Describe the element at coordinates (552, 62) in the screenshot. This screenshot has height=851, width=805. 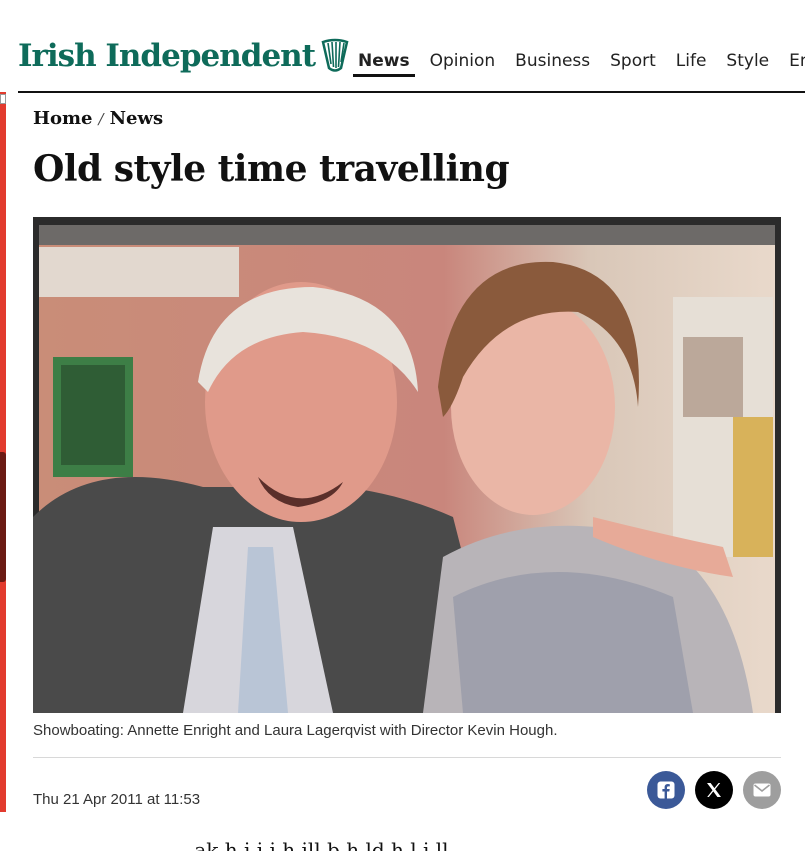
I see `nav-item-business: Business` at that location.